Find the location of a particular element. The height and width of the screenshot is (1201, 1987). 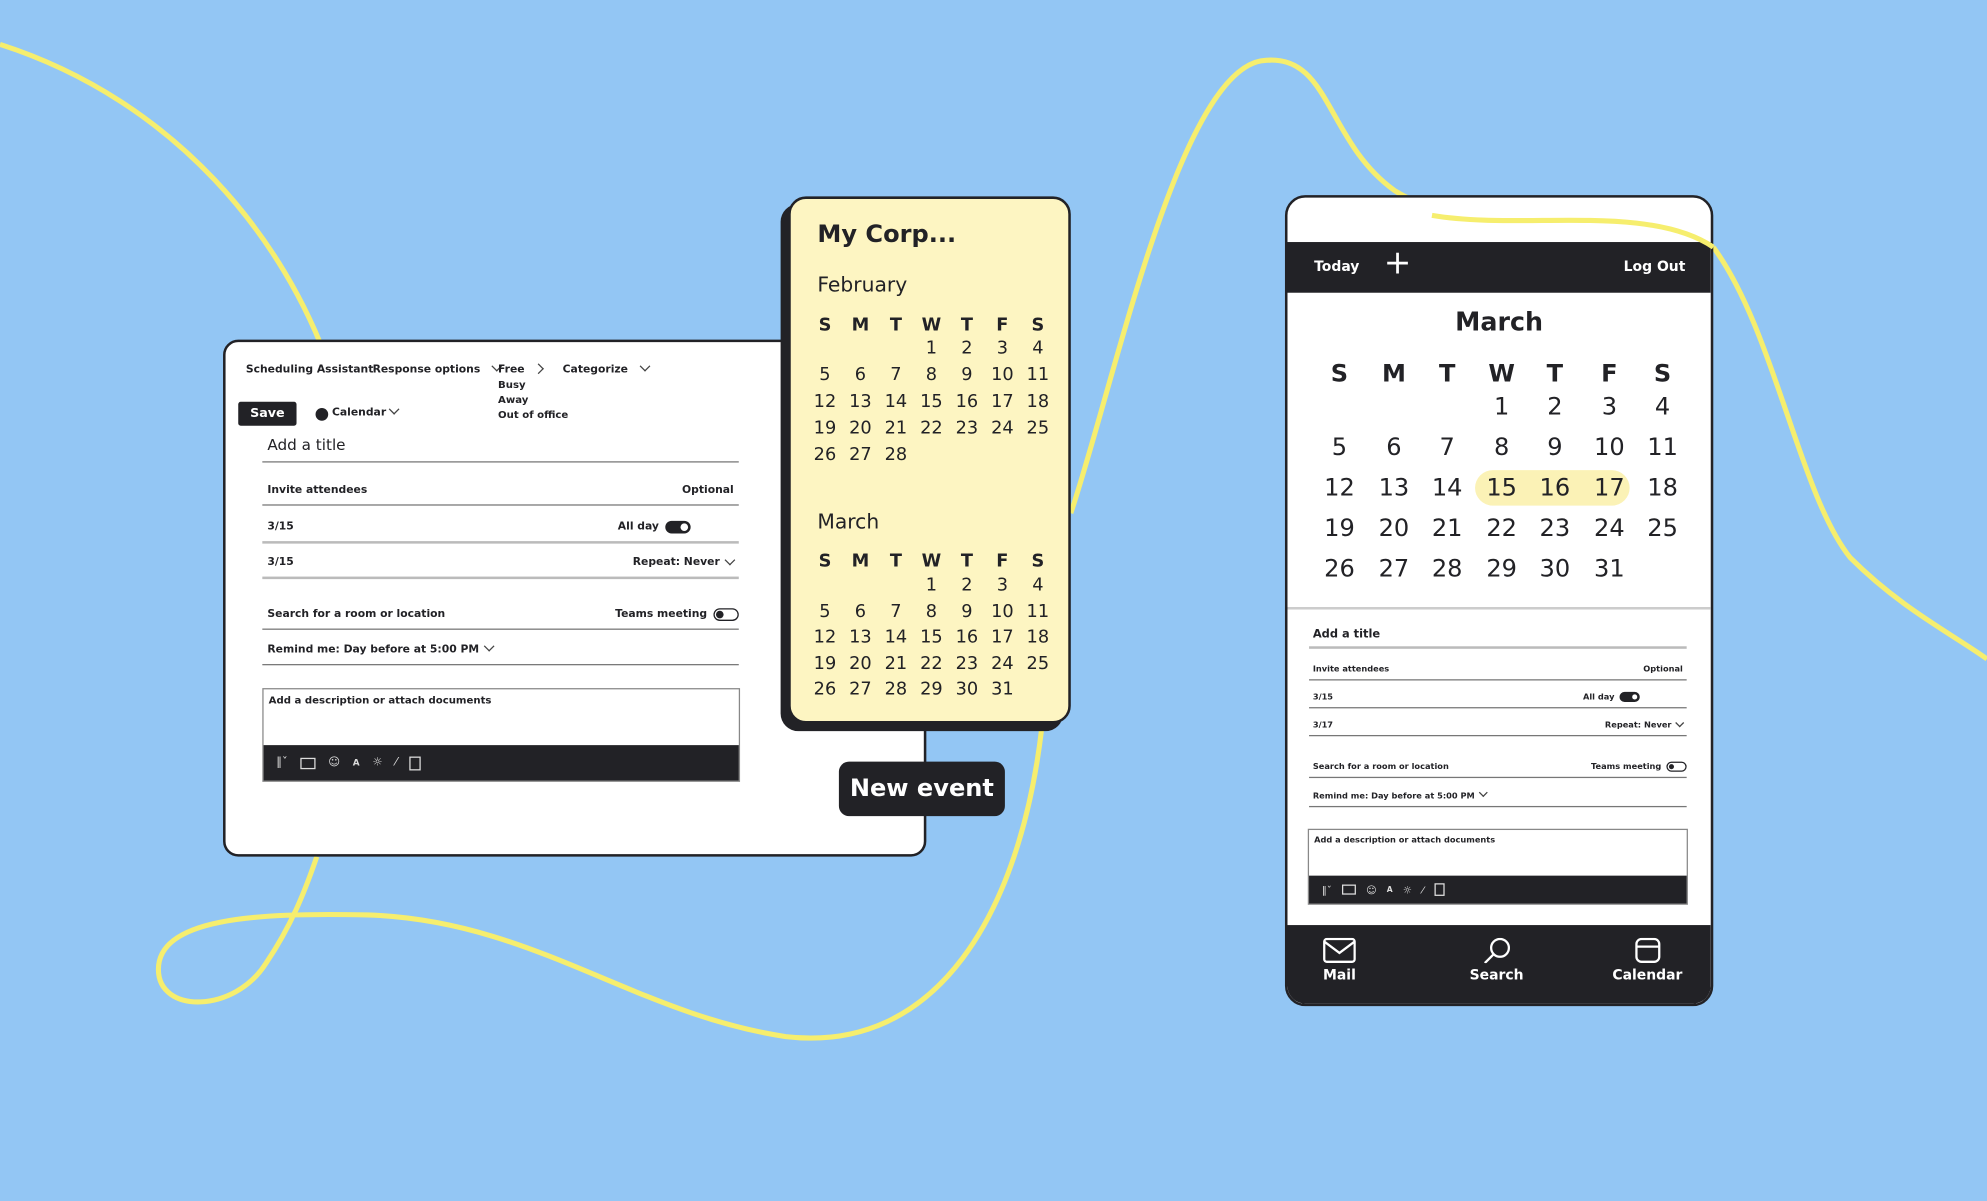

nav-calendar: Calendar is located at coordinates (1647, 960).